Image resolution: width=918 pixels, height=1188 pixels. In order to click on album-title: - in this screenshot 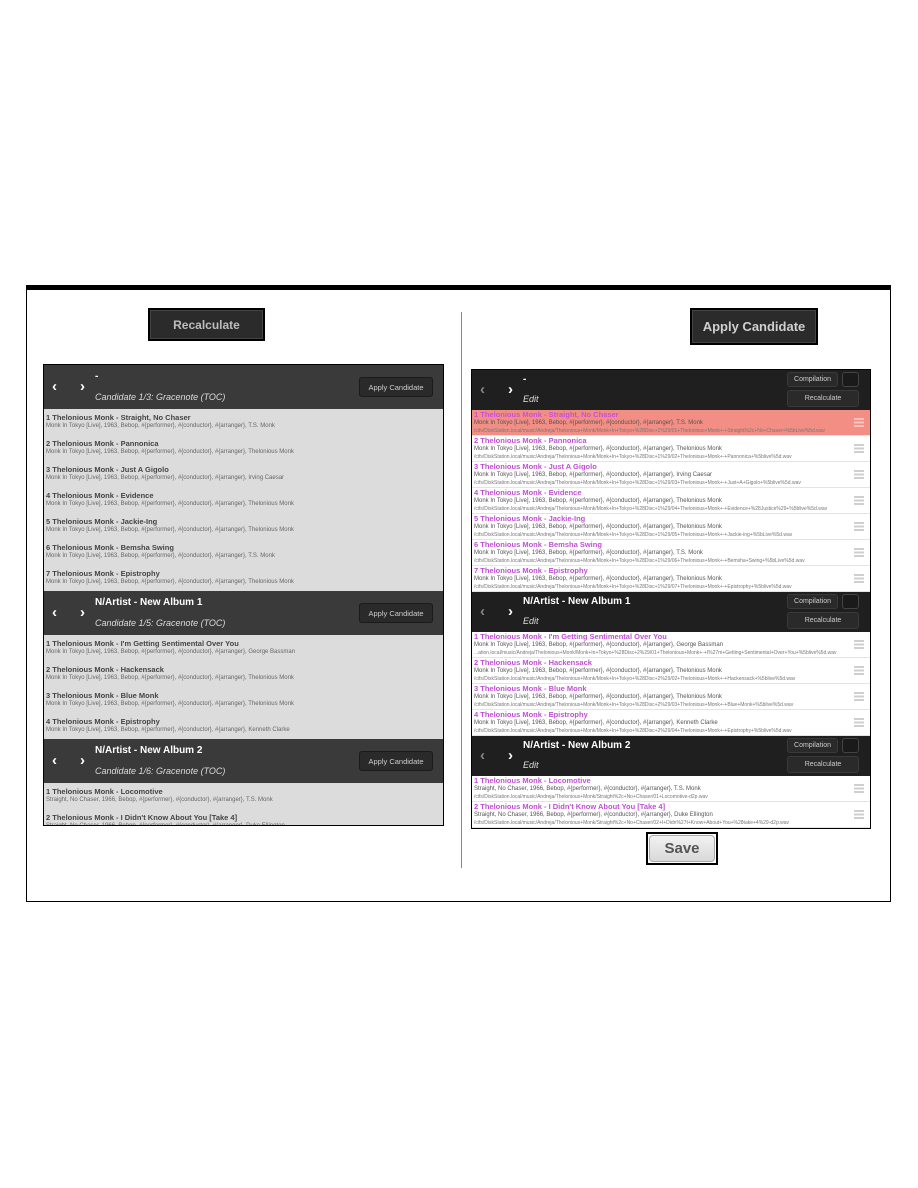, I will do `click(525, 379)`.